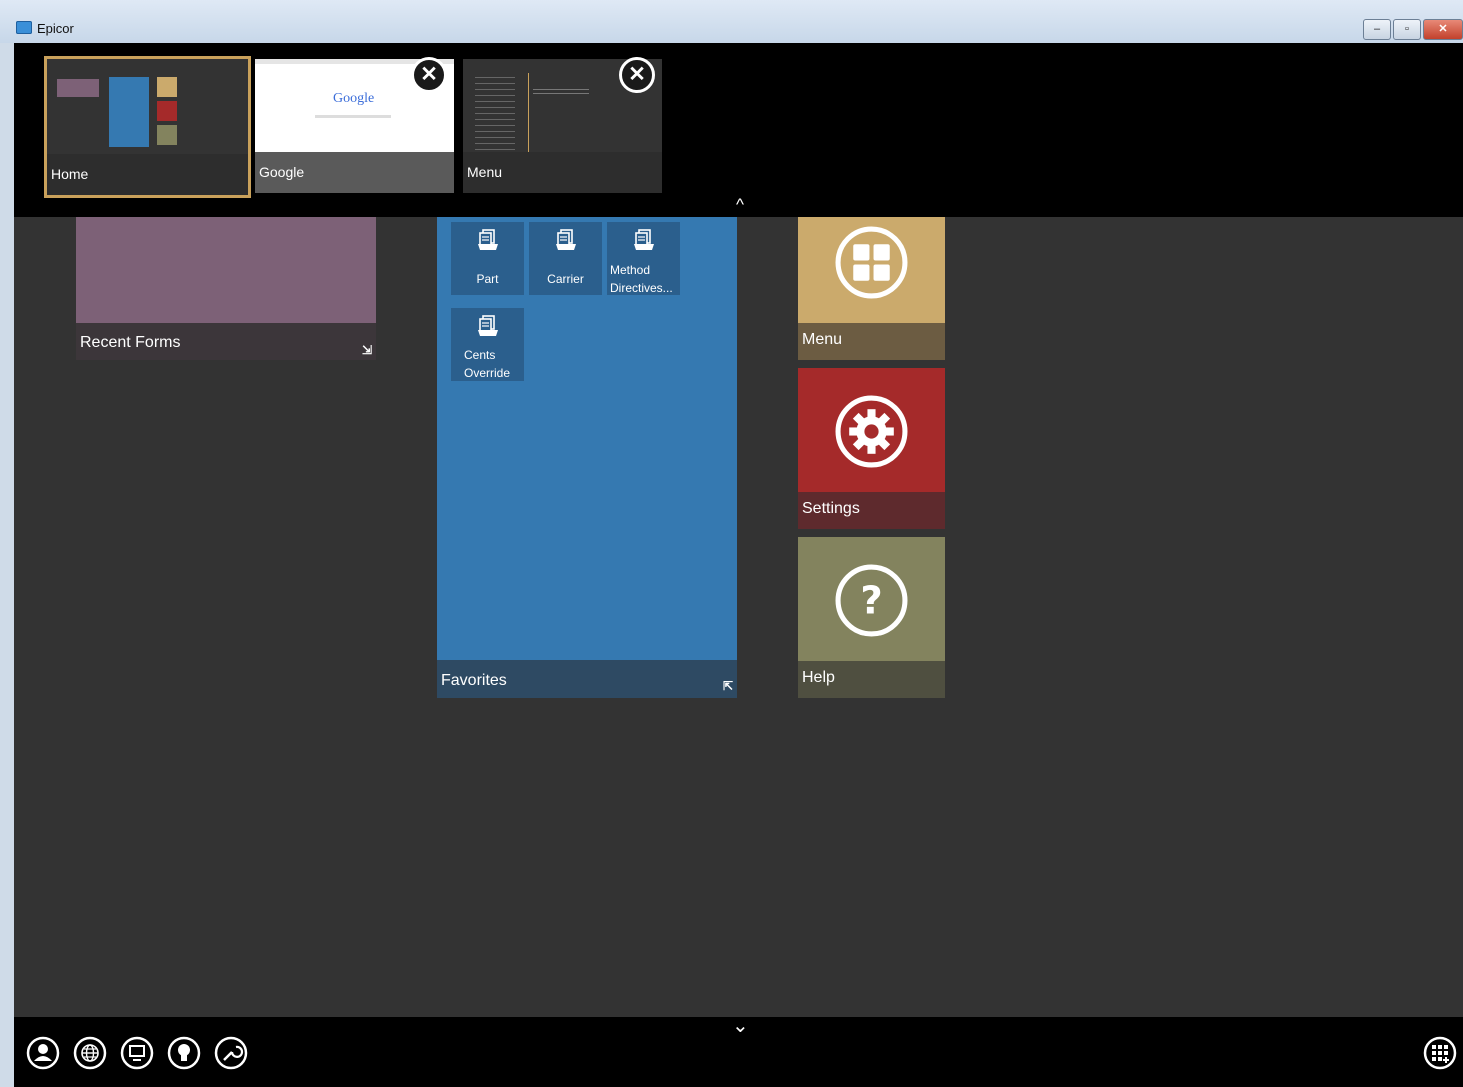 This screenshot has width=1463, height=1087. Describe the element at coordinates (637, 75) in the screenshot. I see `close-menu-tab-button: ✕` at that location.